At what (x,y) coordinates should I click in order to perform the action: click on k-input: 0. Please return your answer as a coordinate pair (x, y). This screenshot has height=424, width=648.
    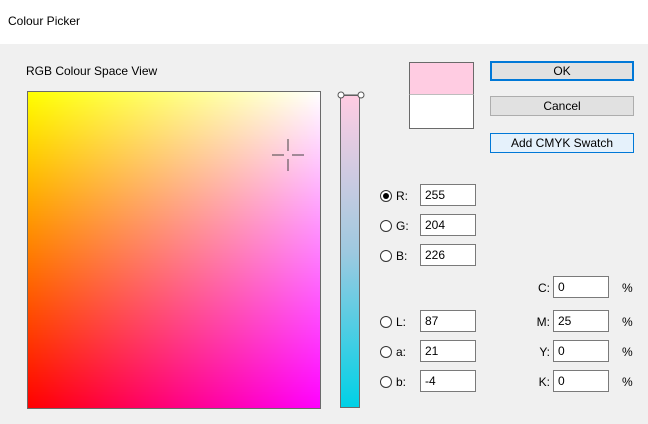
    Looking at the image, I should click on (581, 381).